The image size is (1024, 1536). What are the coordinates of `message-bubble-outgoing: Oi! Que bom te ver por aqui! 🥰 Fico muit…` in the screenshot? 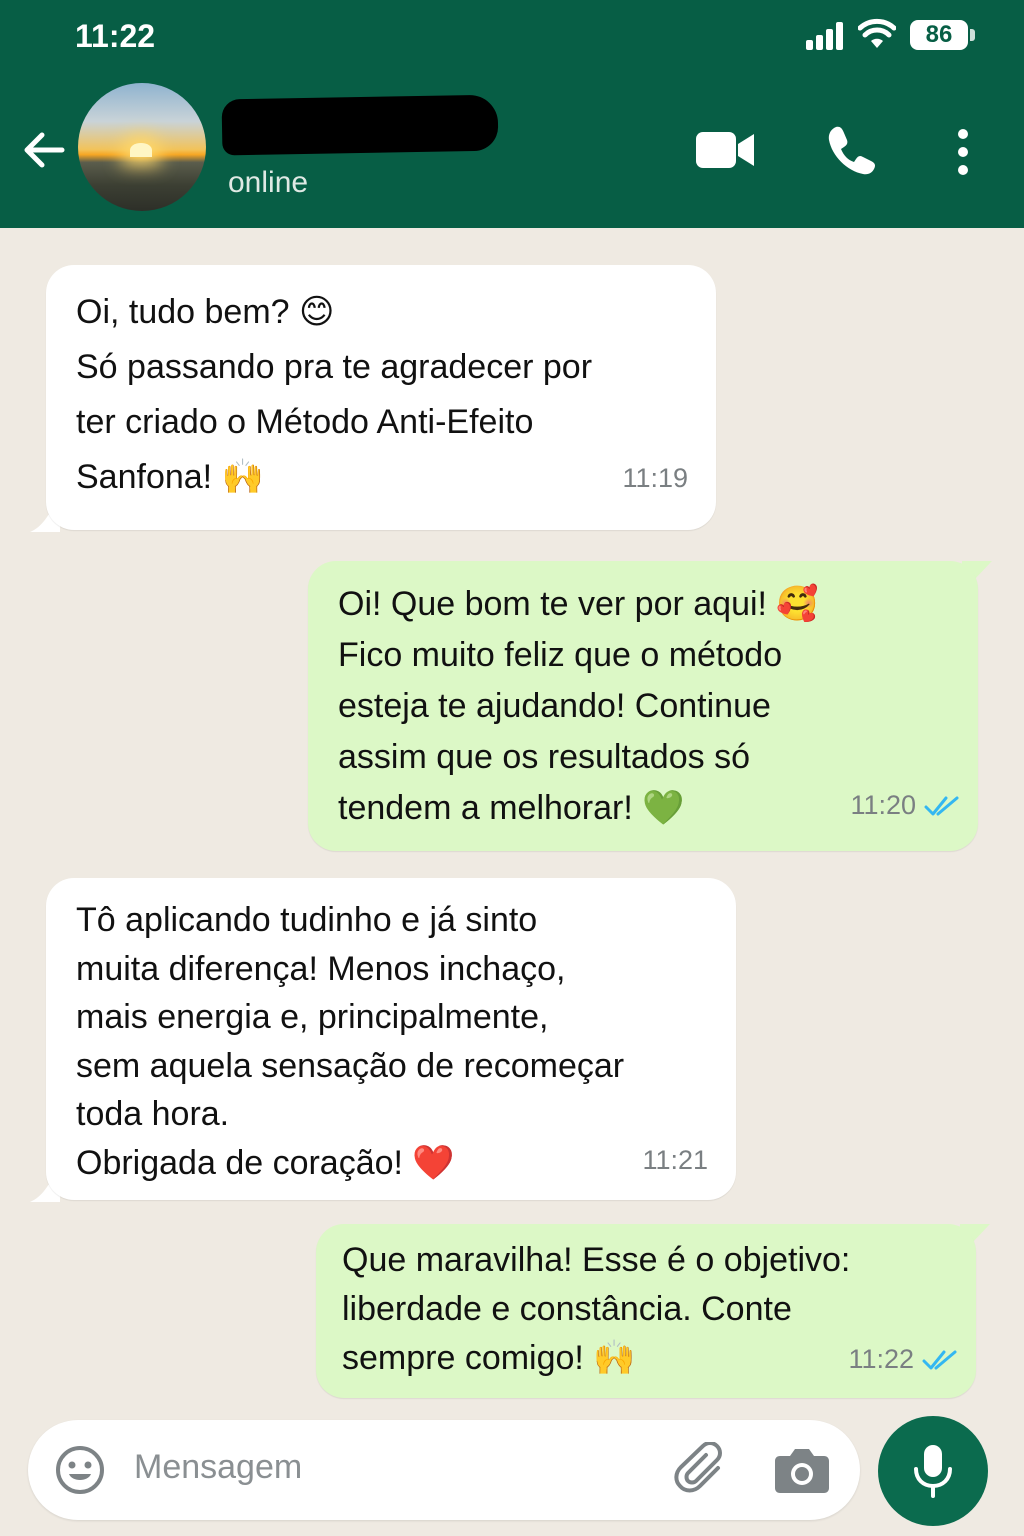 It's located at (643, 706).